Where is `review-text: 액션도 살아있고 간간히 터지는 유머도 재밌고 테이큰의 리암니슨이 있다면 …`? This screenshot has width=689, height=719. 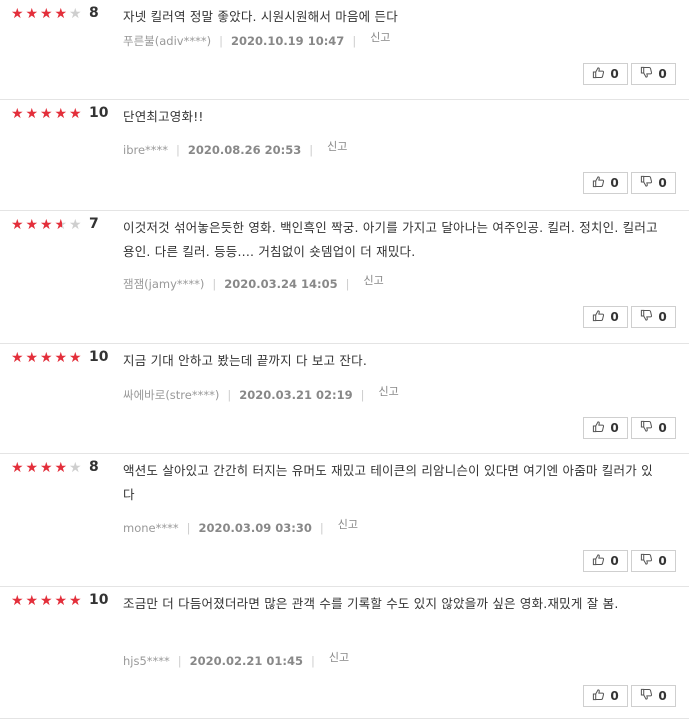
review-text: 액션도 살아있고 간간히 터지는 유머도 재밌고 테이큰의 리암니슨이 있다면 … is located at coordinates (388, 482).